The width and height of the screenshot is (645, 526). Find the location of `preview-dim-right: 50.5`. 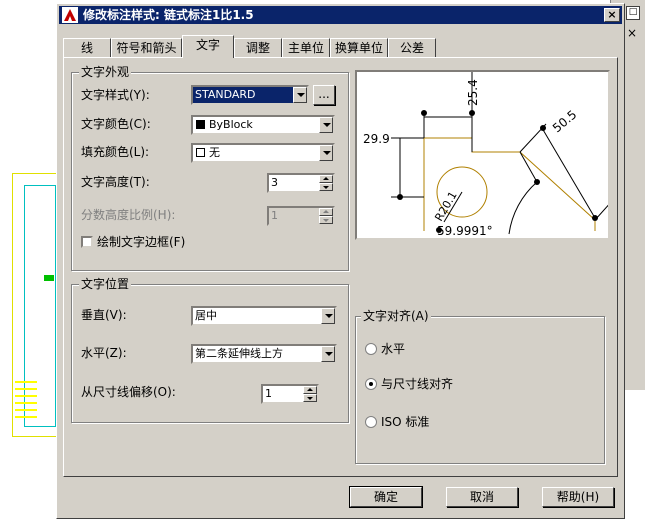

preview-dim-right: 50.5 is located at coordinates (564, 121).